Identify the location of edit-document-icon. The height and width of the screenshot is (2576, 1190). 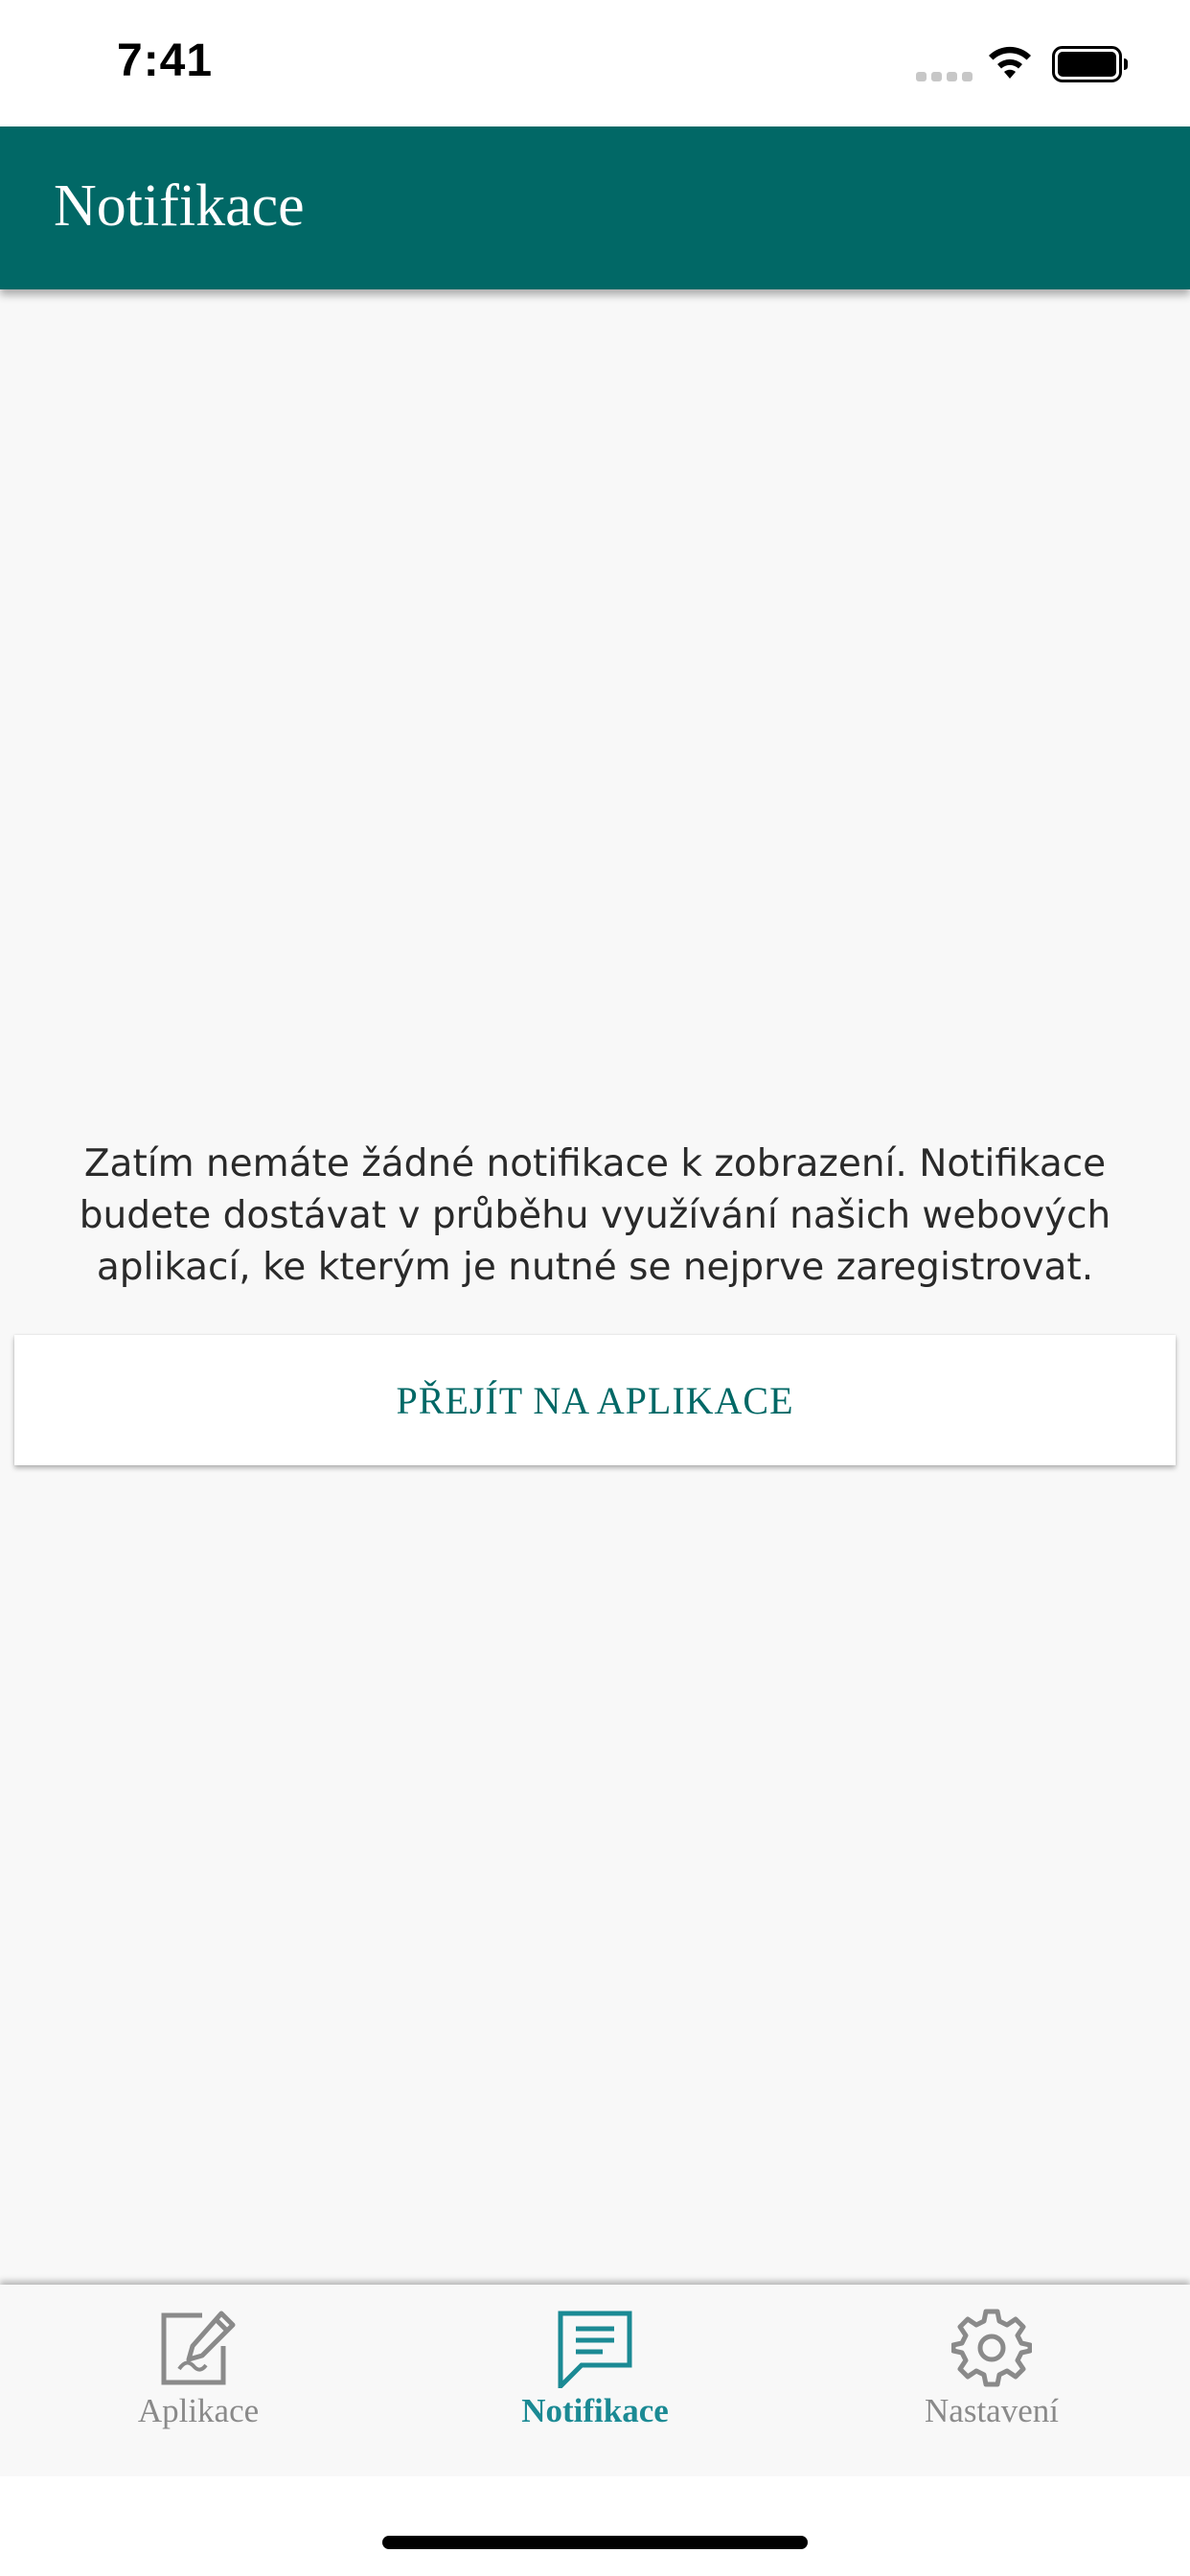
(199, 2348).